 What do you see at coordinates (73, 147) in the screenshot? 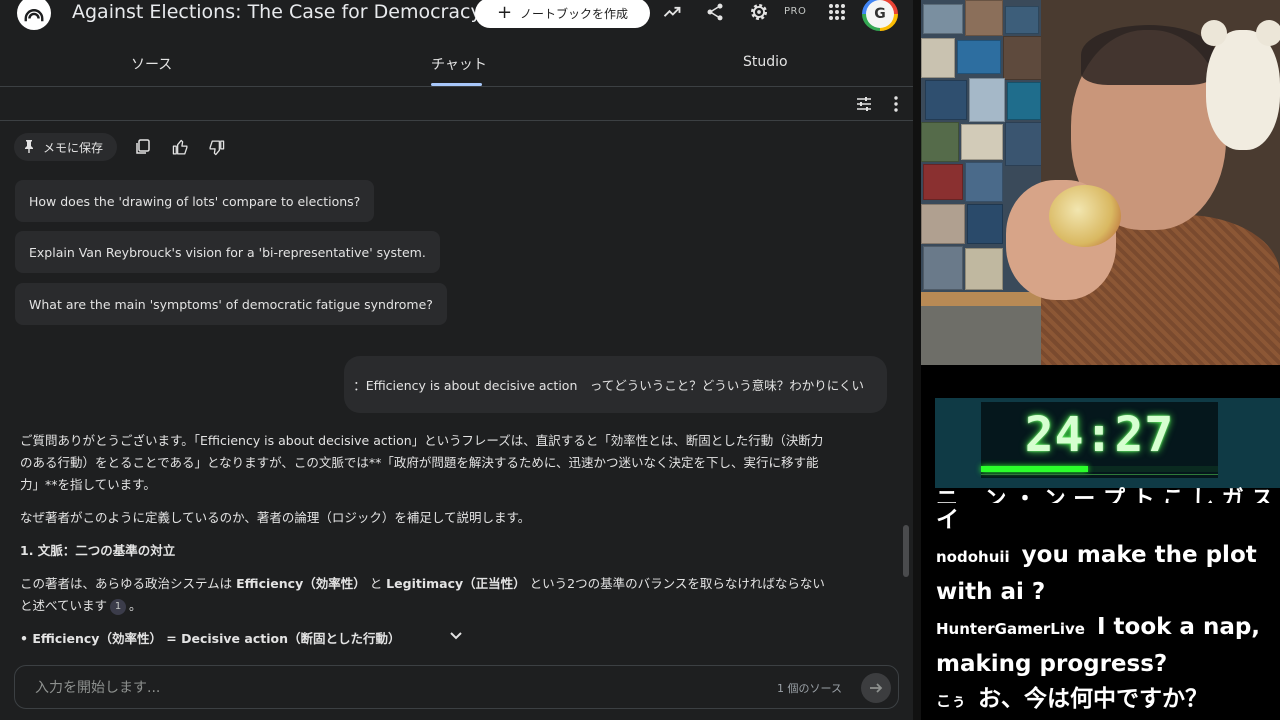
I see `save-to-note-label: メモに保存` at bounding box center [73, 147].